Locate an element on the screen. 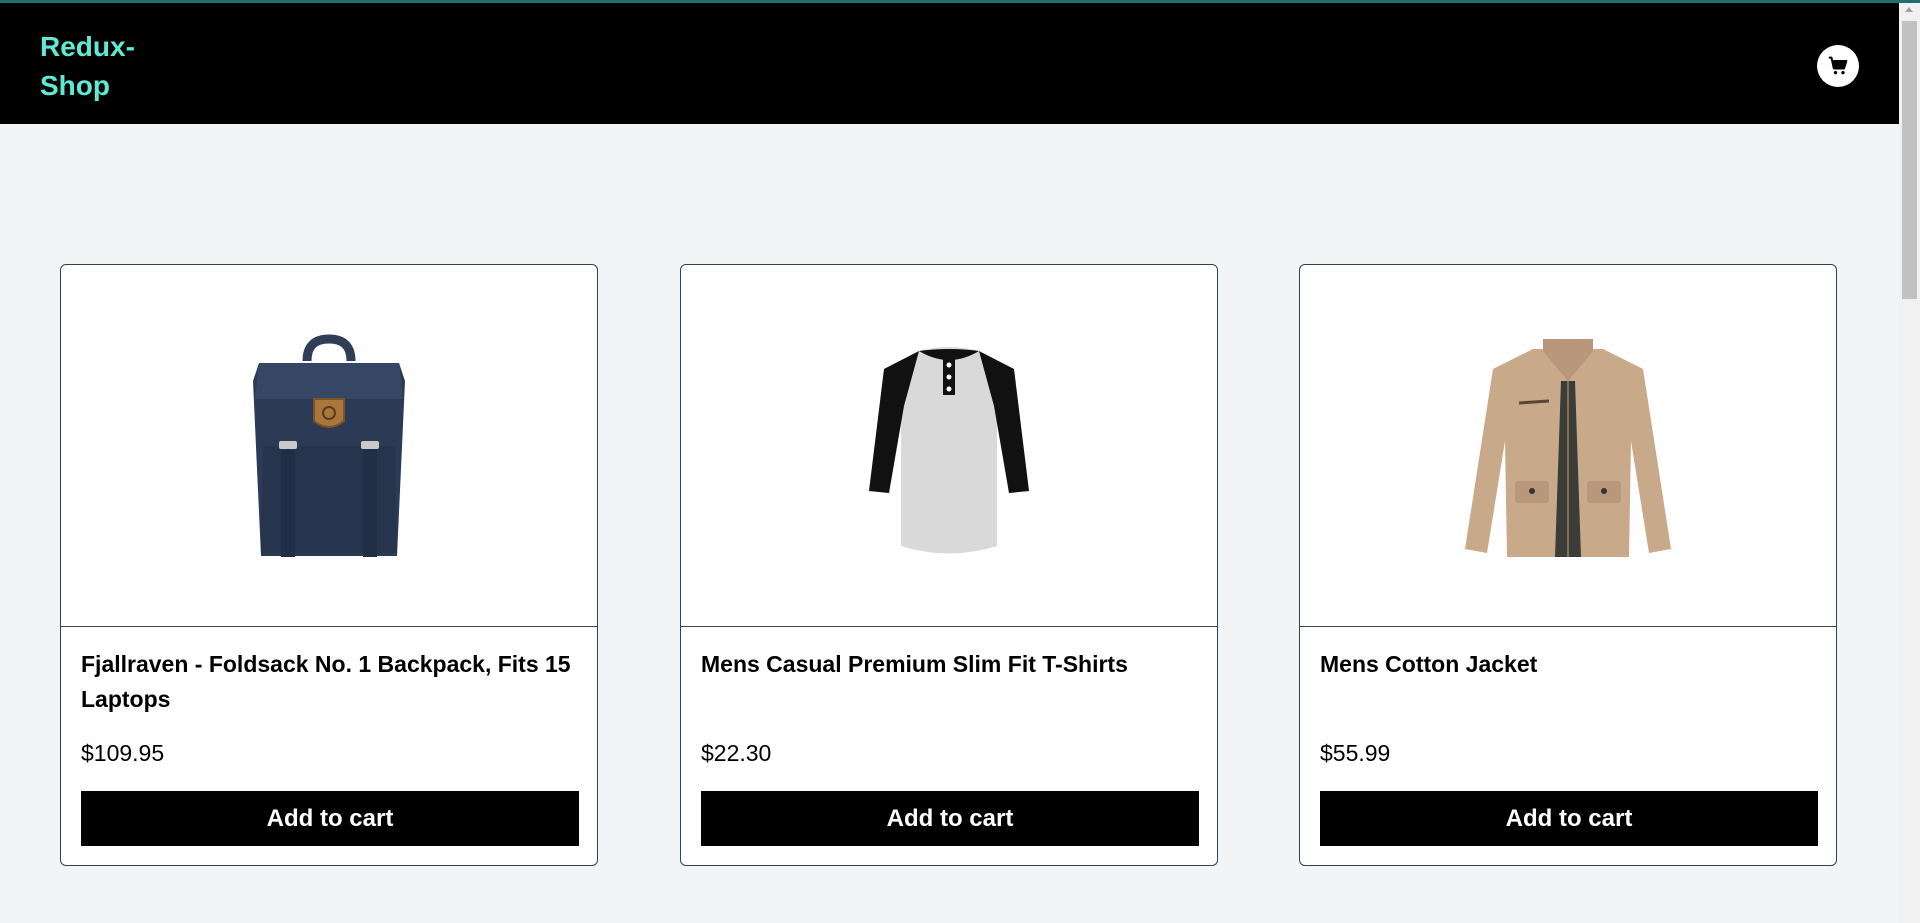 The image size is (1920, 923). backpack-image is located at coordinates (329, 445).